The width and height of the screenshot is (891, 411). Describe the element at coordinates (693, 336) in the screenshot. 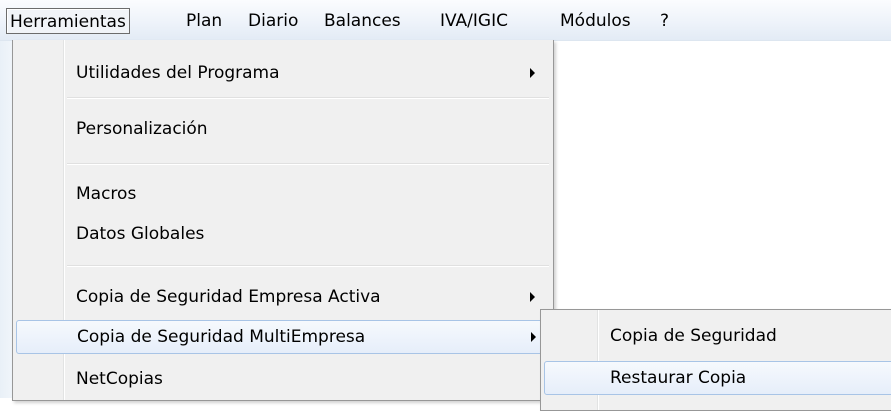

I see `submenu-item-label: Copia de Seguridad` at that location.